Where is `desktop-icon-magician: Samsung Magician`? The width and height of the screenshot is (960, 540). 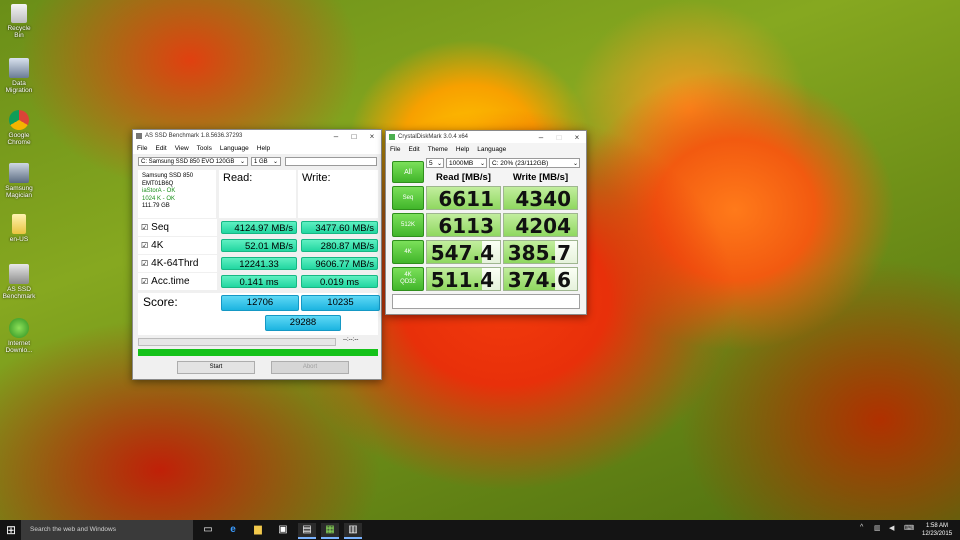
desktop-icon-magician: Samsung Magician is located at coordinates (19, 181).